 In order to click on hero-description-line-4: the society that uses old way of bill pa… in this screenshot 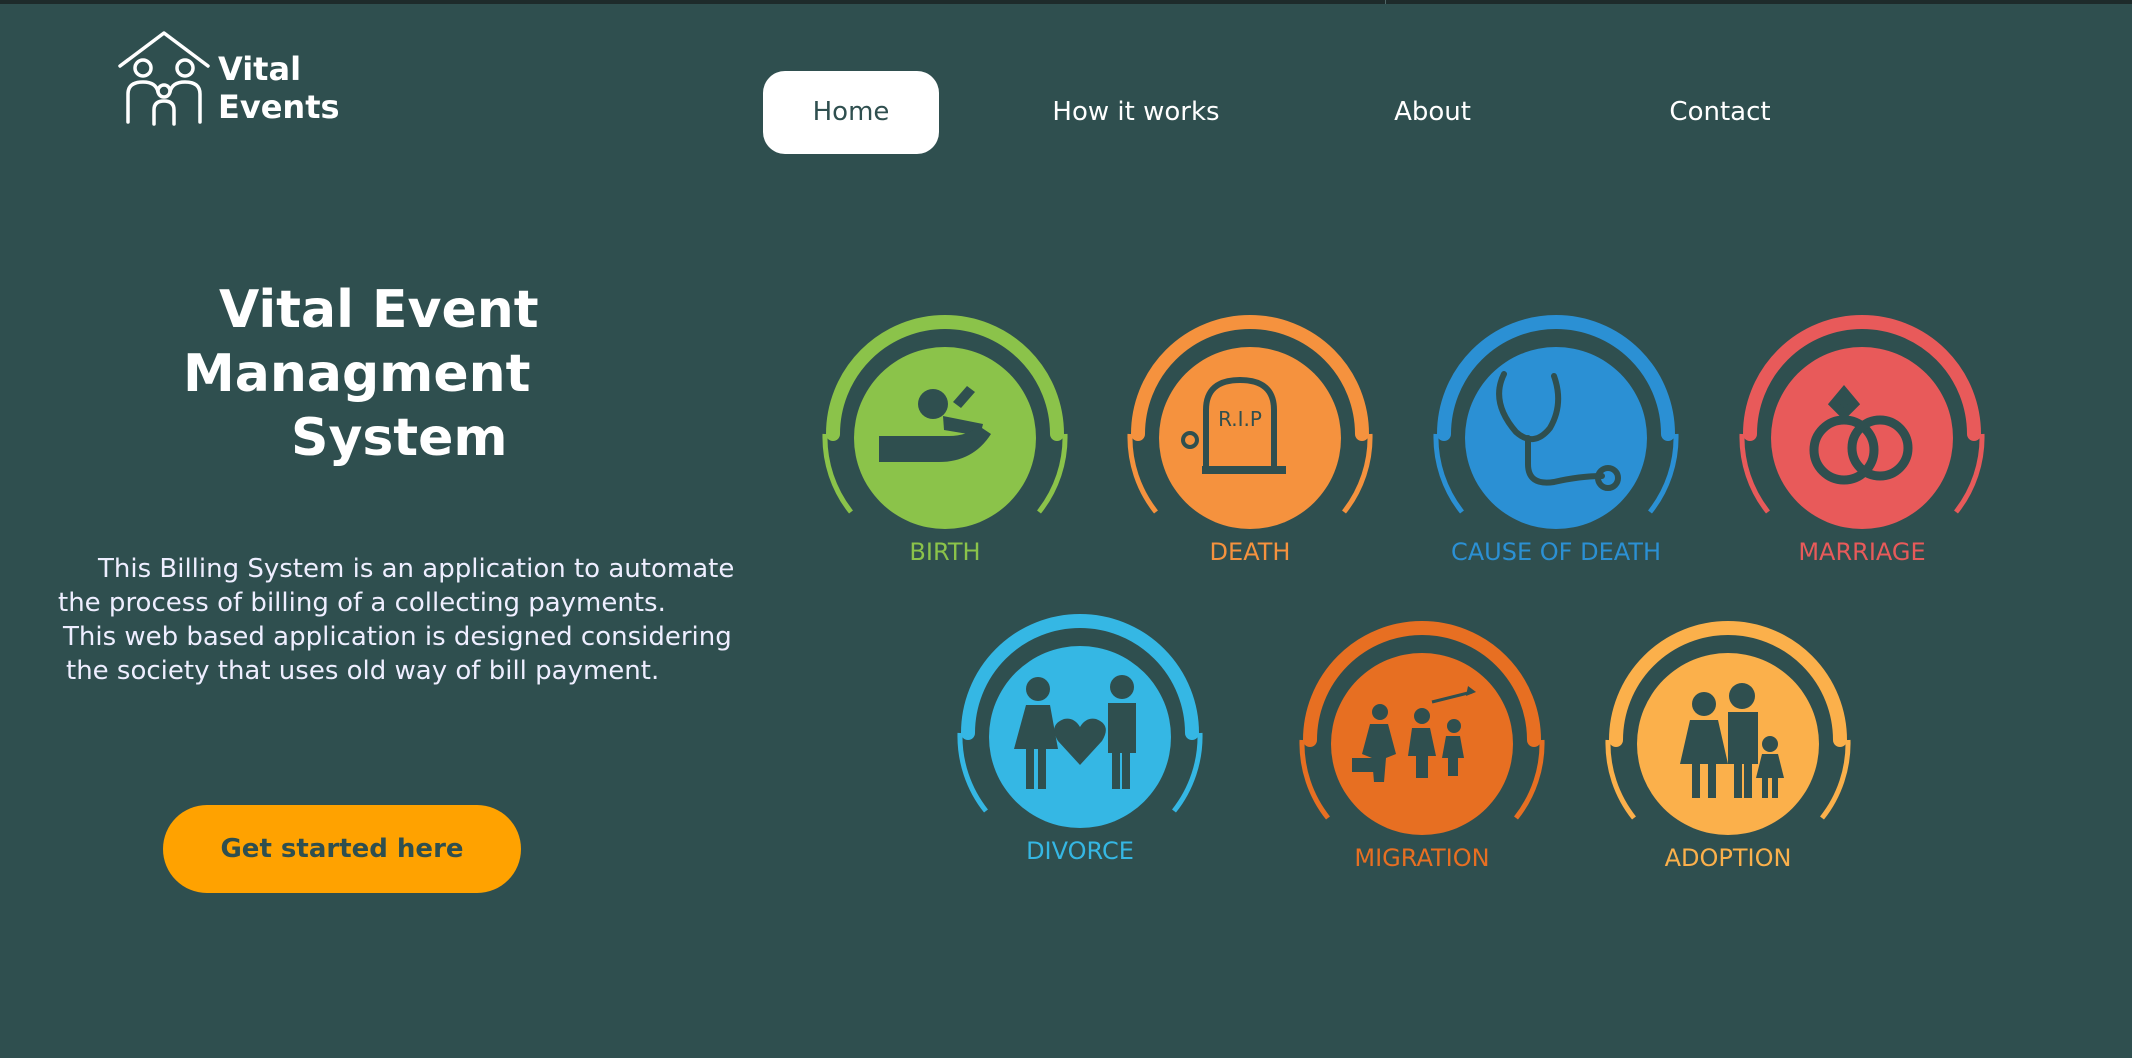, I will do `click(363, 671)`.